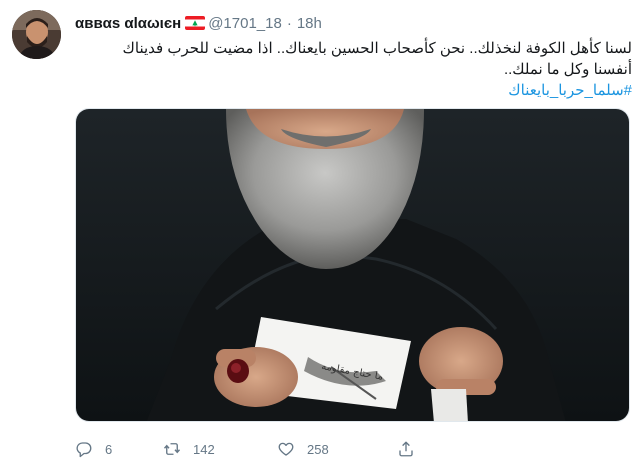 The height and width of the screenshot is (468, 644). What do you see at coordinates (128, 23) in the screenshot?
I see `author-name: αввαs αlαωιєн` at bounding box center [128, 23].